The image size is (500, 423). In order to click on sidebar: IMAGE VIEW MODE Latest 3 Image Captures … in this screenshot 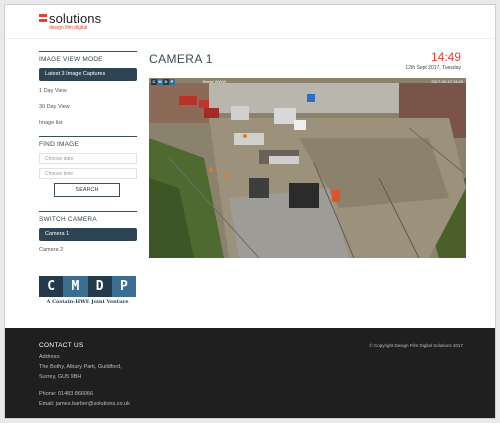, I will do `click(88, 152)`.